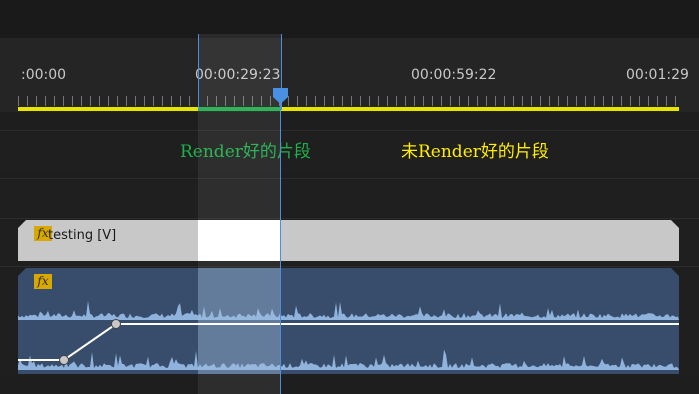  What do you see at coordinates (480, 109) in the screenshot?
I see `render-bar-unrendered` at bounding box center [480, 109].